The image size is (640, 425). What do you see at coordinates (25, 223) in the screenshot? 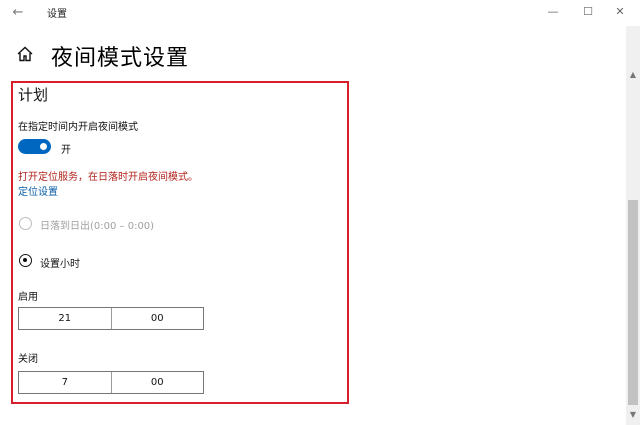
I see `sunset-to-sunrise-radio` at bounding box center [25, 223].